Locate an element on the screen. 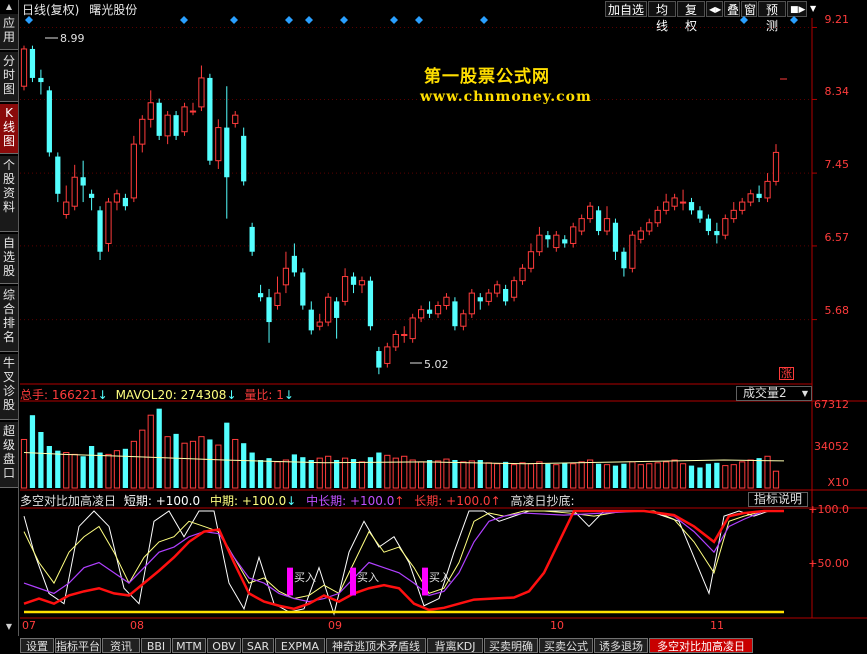 This screenshot has height=654, width=867. indicator-tab: 神奇逃顶术矛盾线 is located at coordinates (376, 645).